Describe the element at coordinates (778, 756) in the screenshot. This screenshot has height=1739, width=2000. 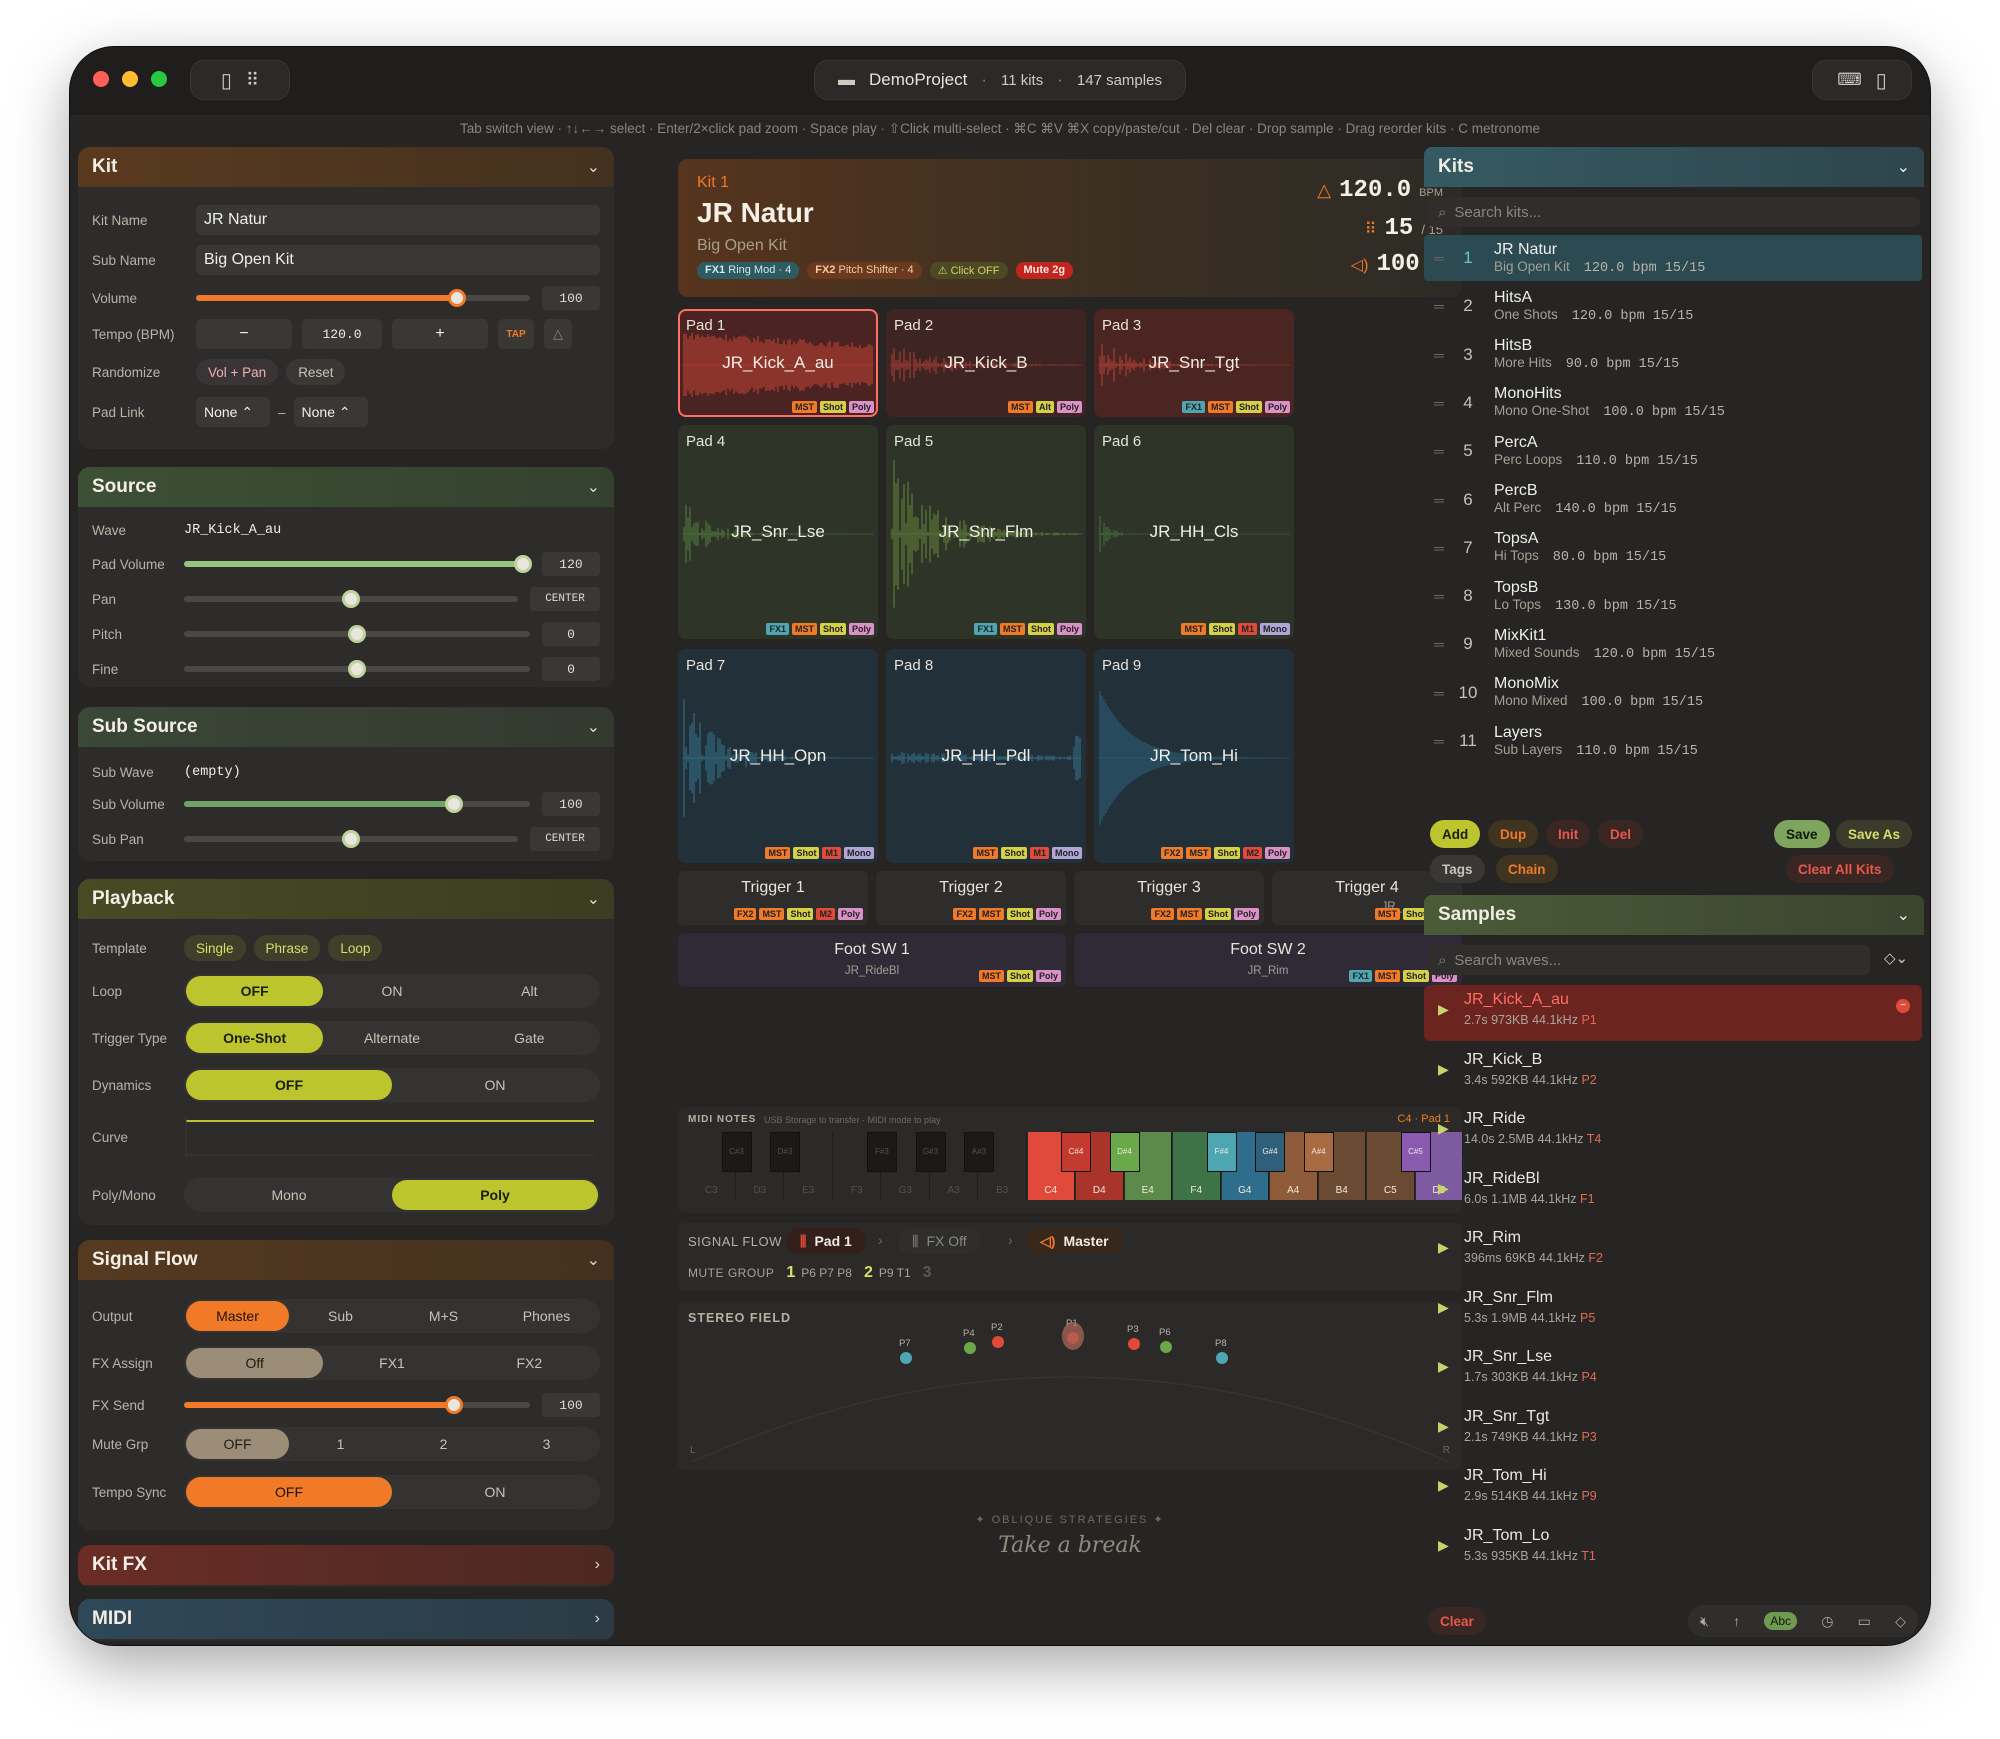
I see `pad-7: Pad 7 JR_HH_Opn MST Shot M1 Mono` at that location.